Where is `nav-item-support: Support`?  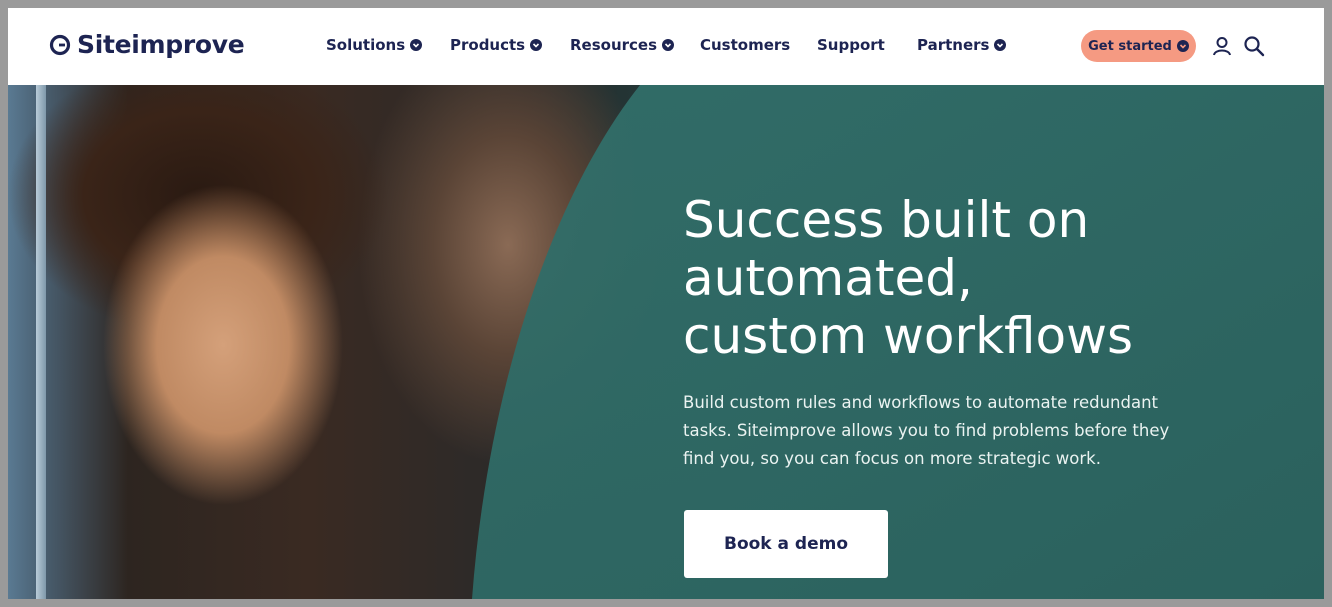 nav-item-support: Support is located at coordinates (851, 45).